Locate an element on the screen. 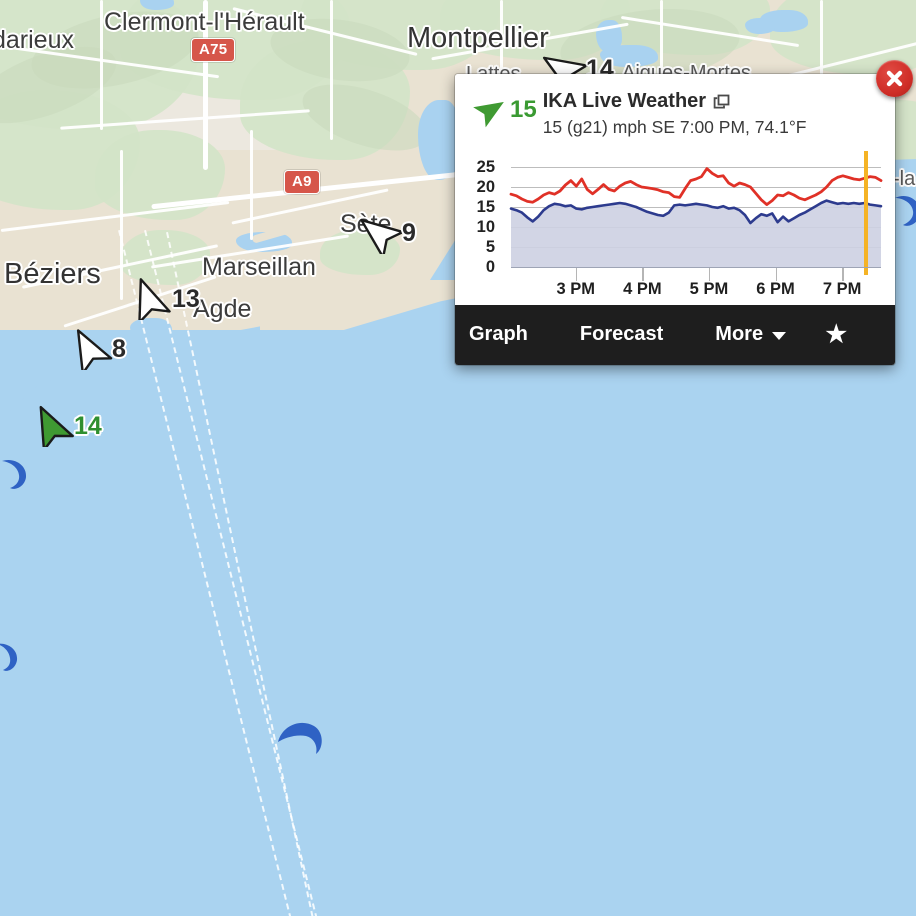 This screenshot has height=916, width=916. chart-plot is located at coordinates (696, 212).